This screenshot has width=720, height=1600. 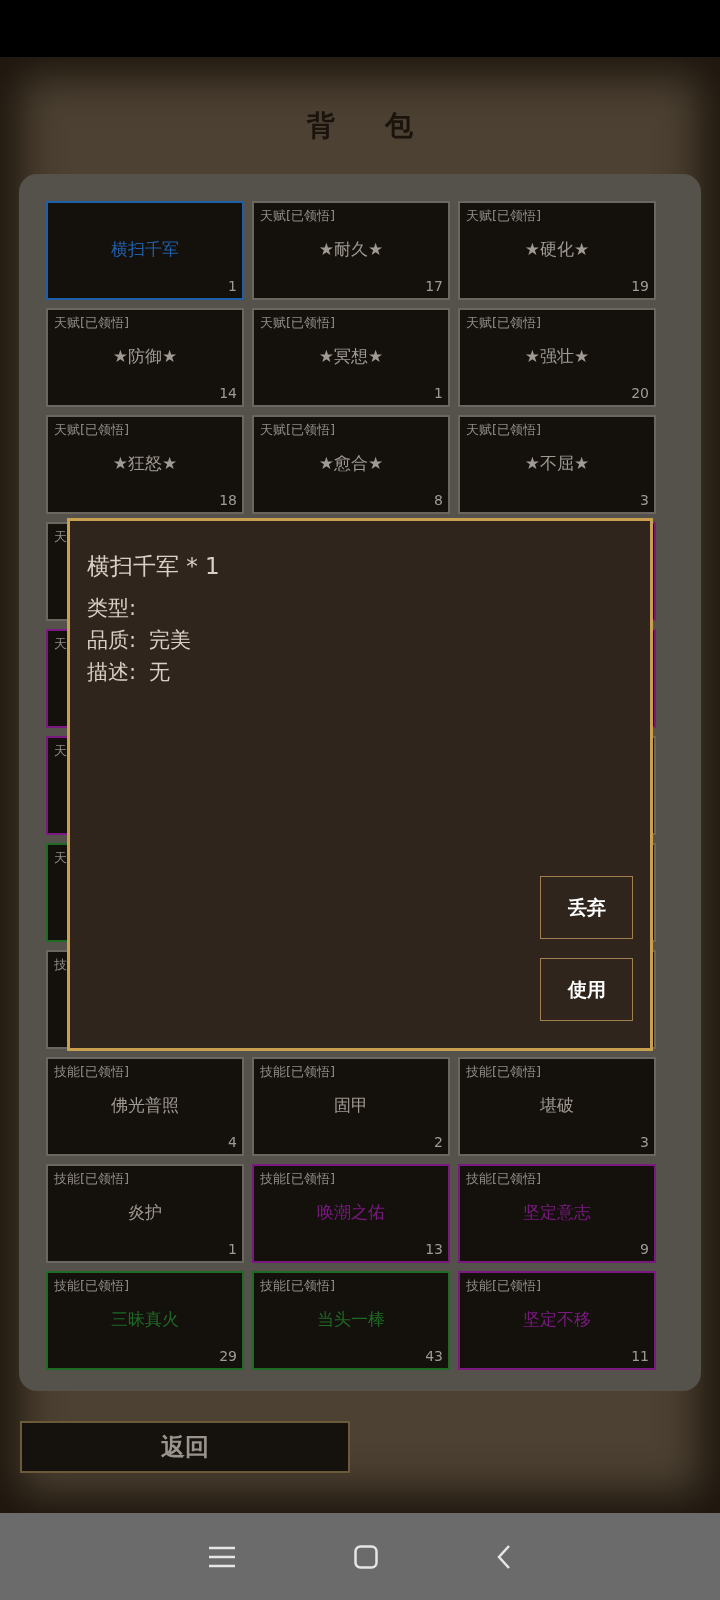 What do you see at coordinates (228, 1356) in the screenshot?
I see `item-count: 29` at bounding box center [228, 1356].